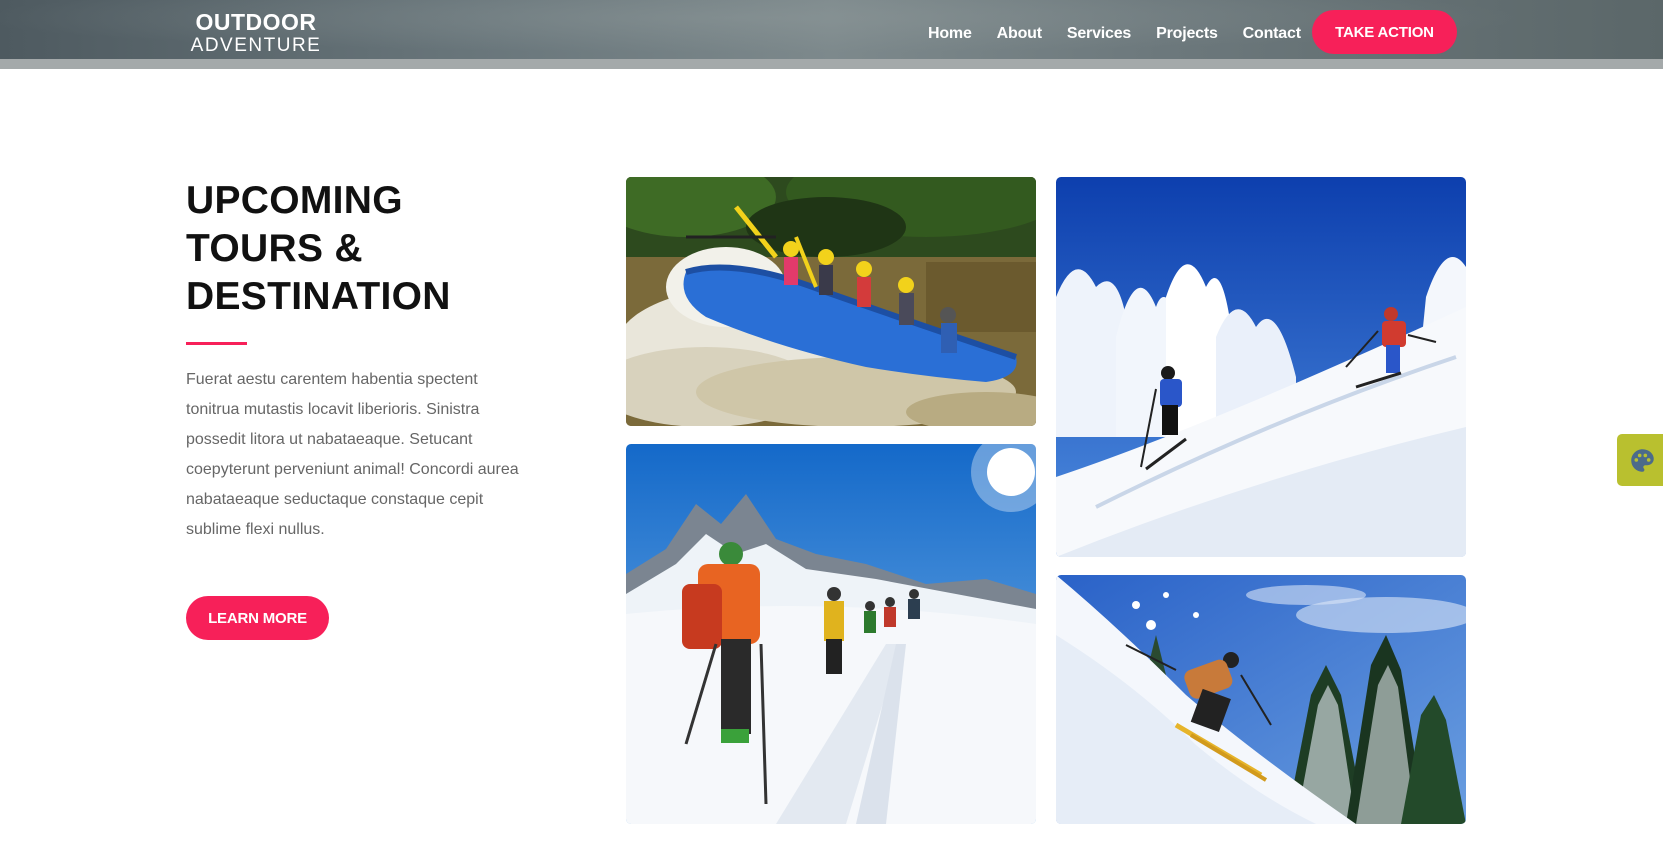  I want to click on logo-subtitle: ADVENTURE, so click(256, 45).